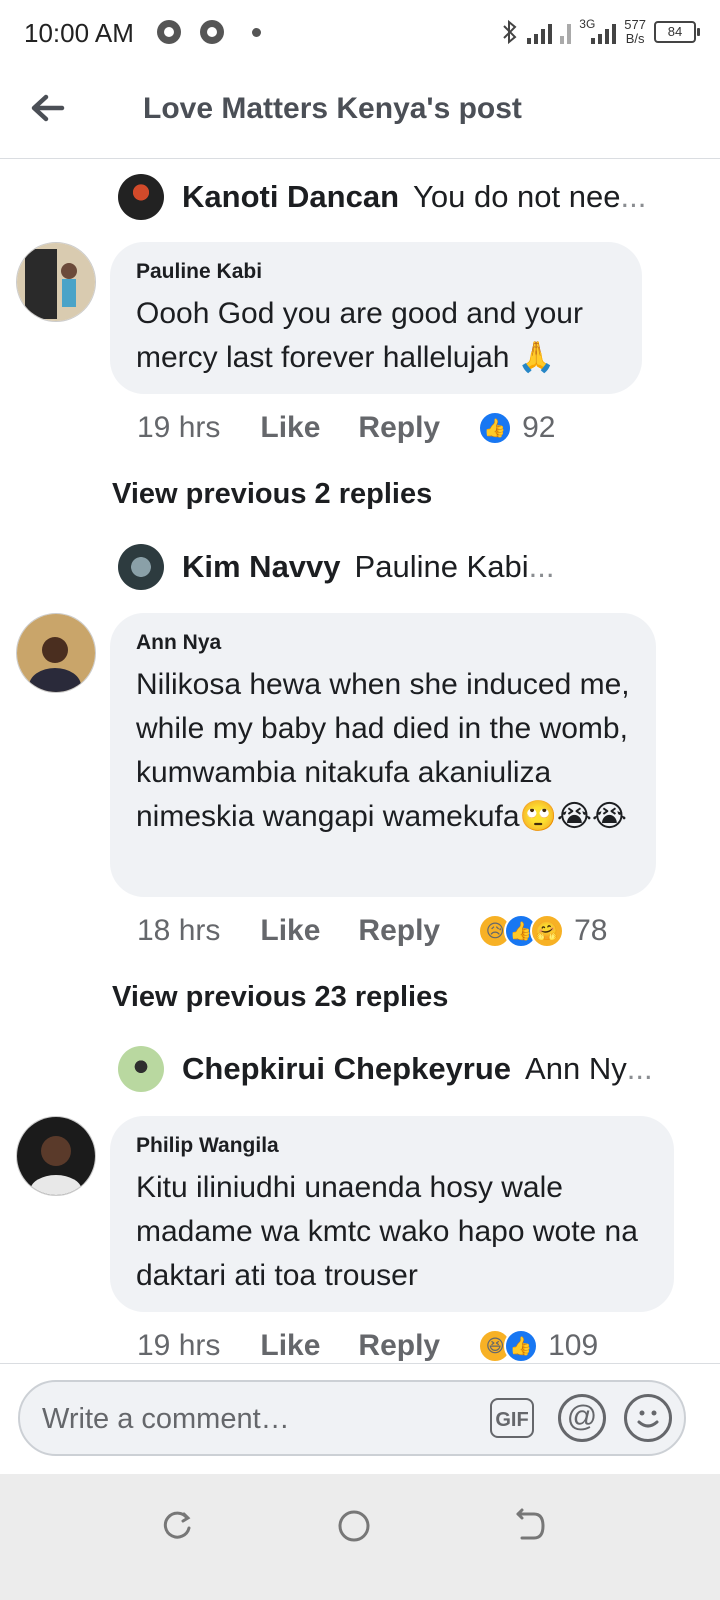 This screenshot has height=1600, width=720. What do you see at coordinates (582, 1418) in the screenshot?
I see `at-mention-icon: @` at bounding box center [582, 1418].